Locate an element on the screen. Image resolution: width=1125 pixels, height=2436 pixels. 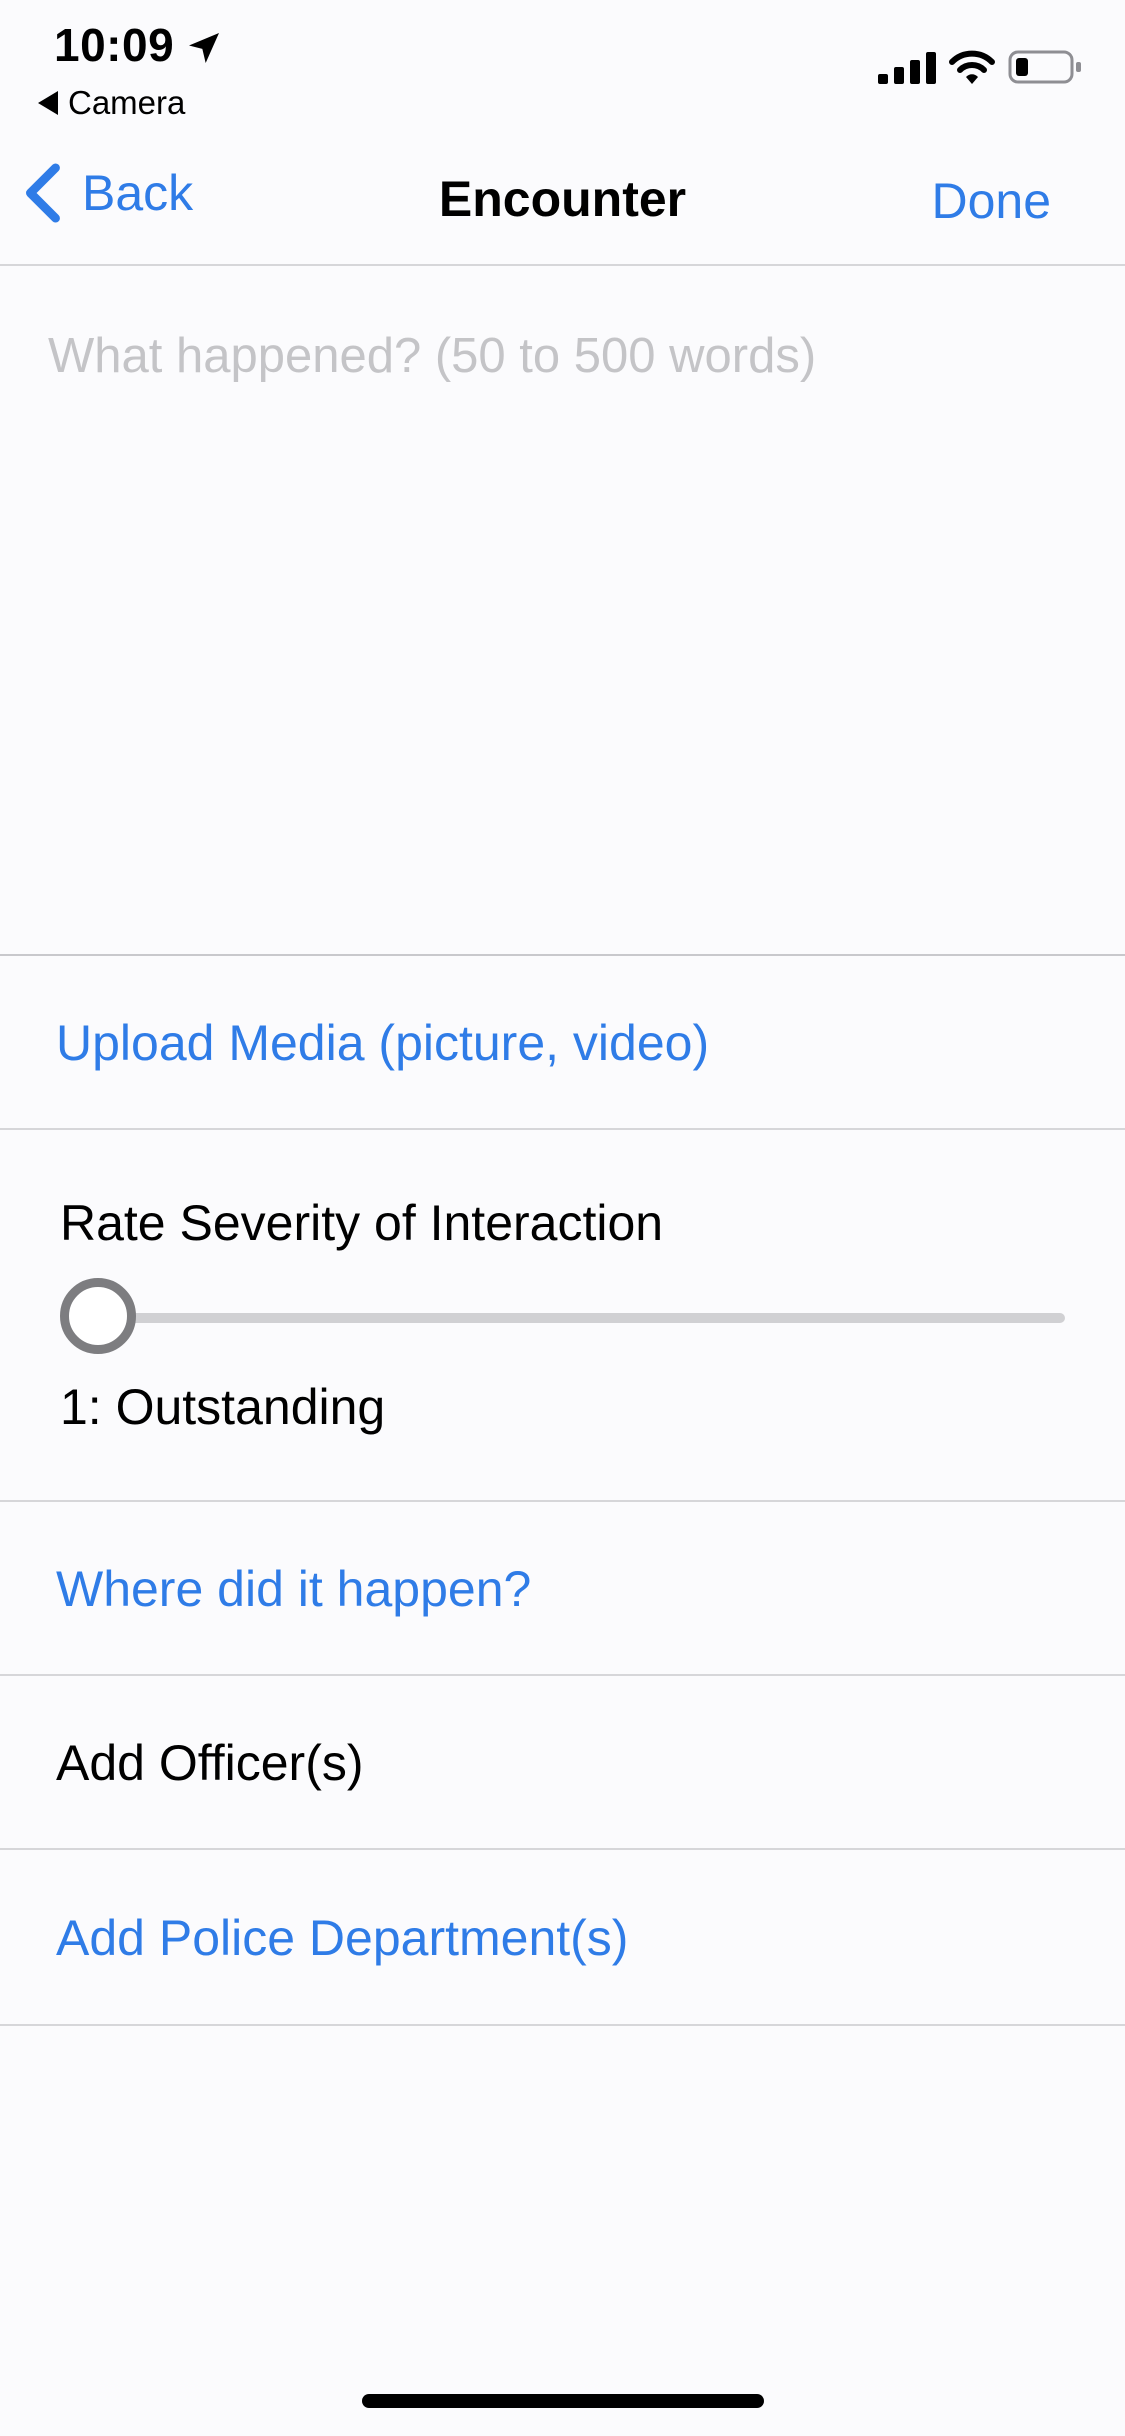
add-departments-row: Add Police Department(s) is located at coordinates (562, 1939).